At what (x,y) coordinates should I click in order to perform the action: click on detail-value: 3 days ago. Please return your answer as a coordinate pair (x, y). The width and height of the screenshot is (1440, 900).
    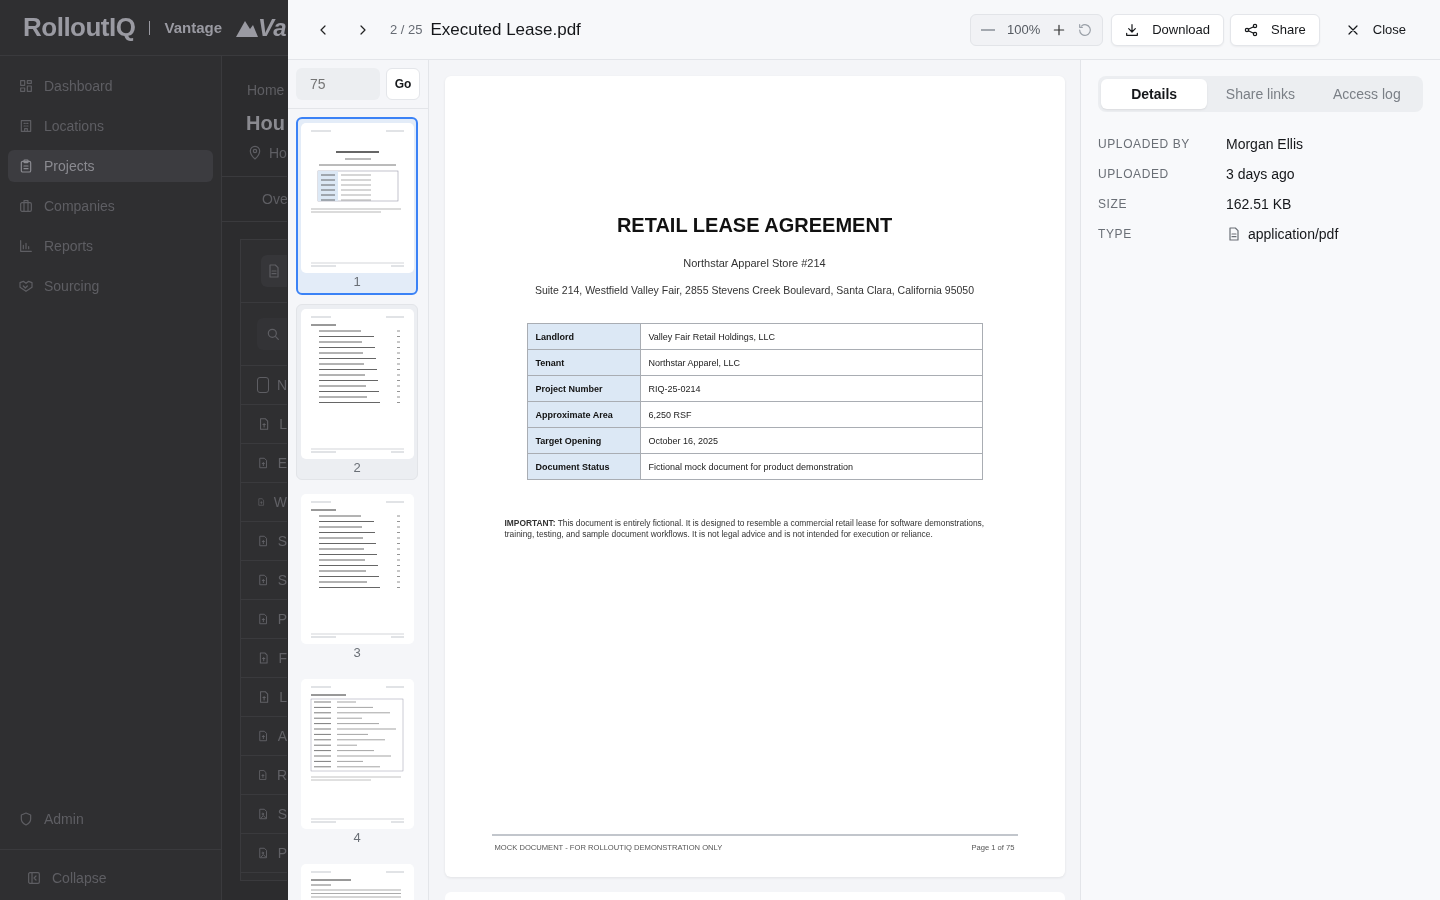
    Looking at the image, I should click on (1260, 174).